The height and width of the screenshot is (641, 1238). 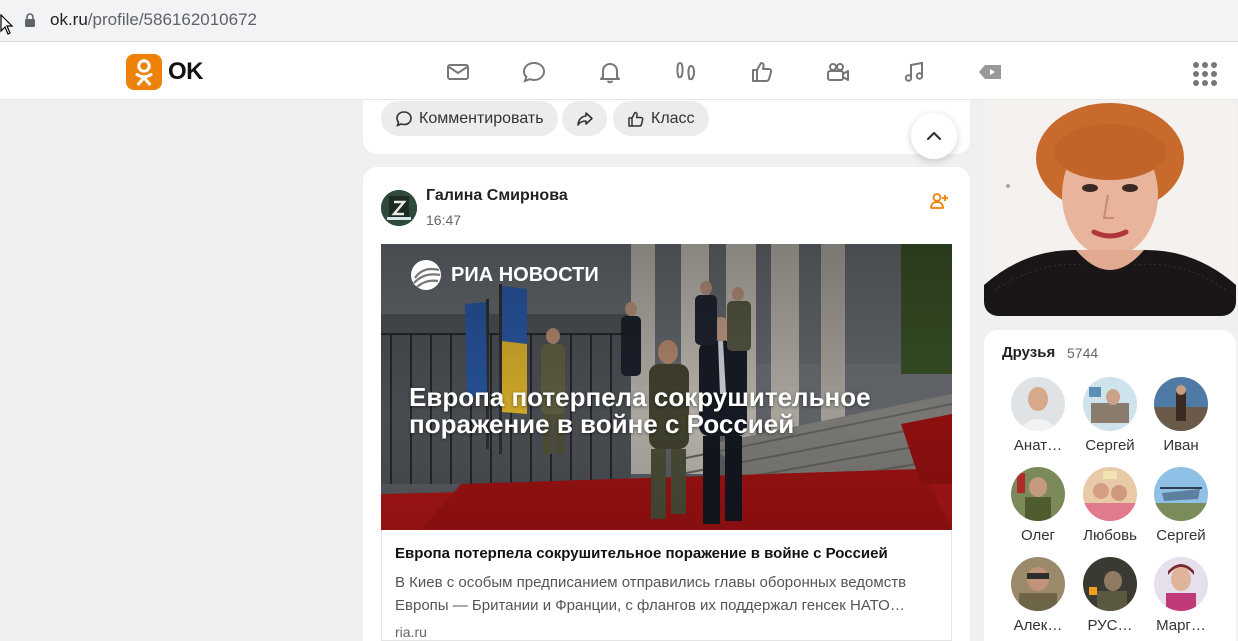 What do you see at coordinates (838, 72) in the screenshot?
I see `video-camera-icon` at bounding box center [838, 72].